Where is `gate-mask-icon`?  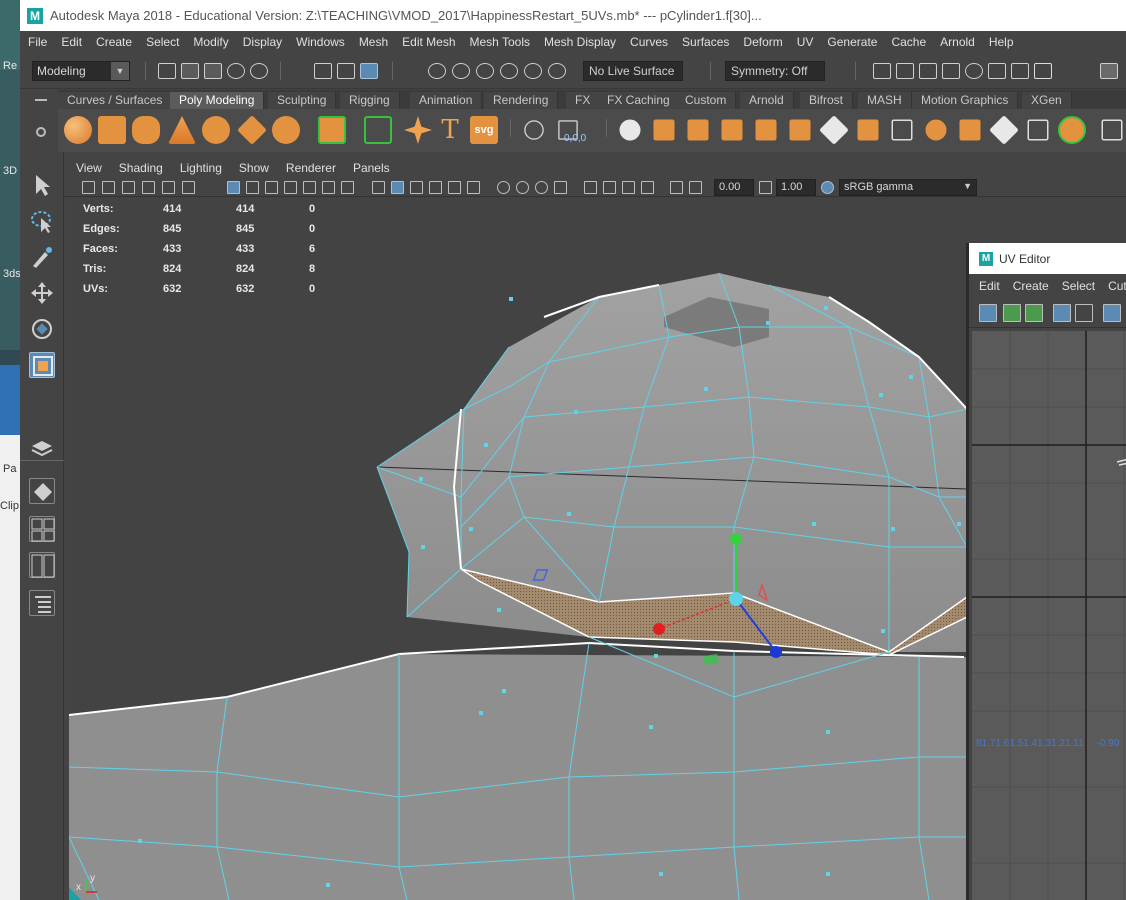 gate-mask-icon is located at coordinates (290, 187).